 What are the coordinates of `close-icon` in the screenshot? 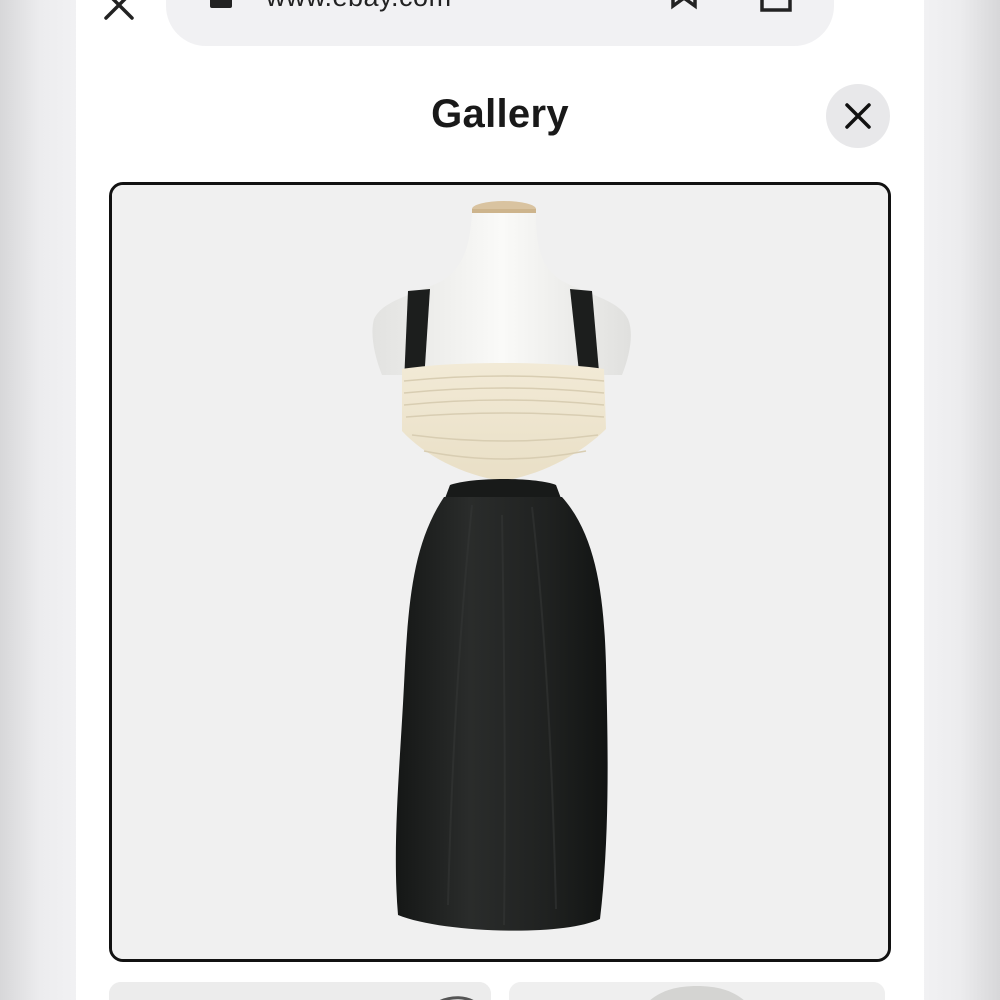 It's located at (858, 116).